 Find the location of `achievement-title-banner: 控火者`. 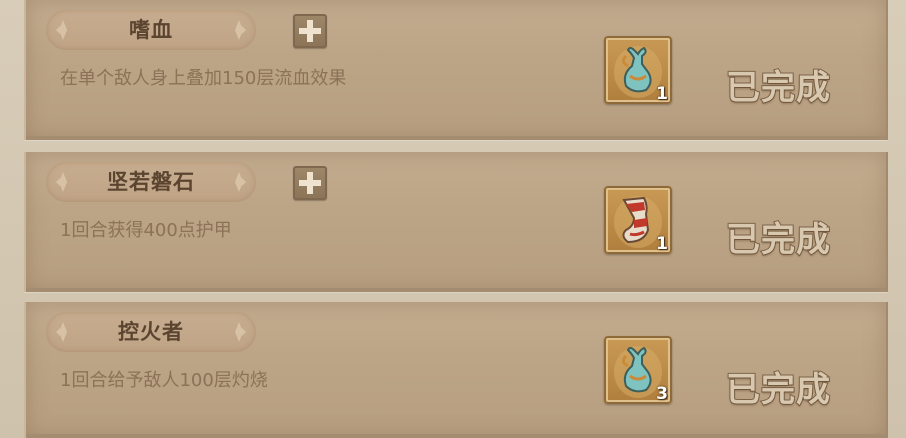

achievement-title-banner: 控火者 is located at coordinates (151, 332).